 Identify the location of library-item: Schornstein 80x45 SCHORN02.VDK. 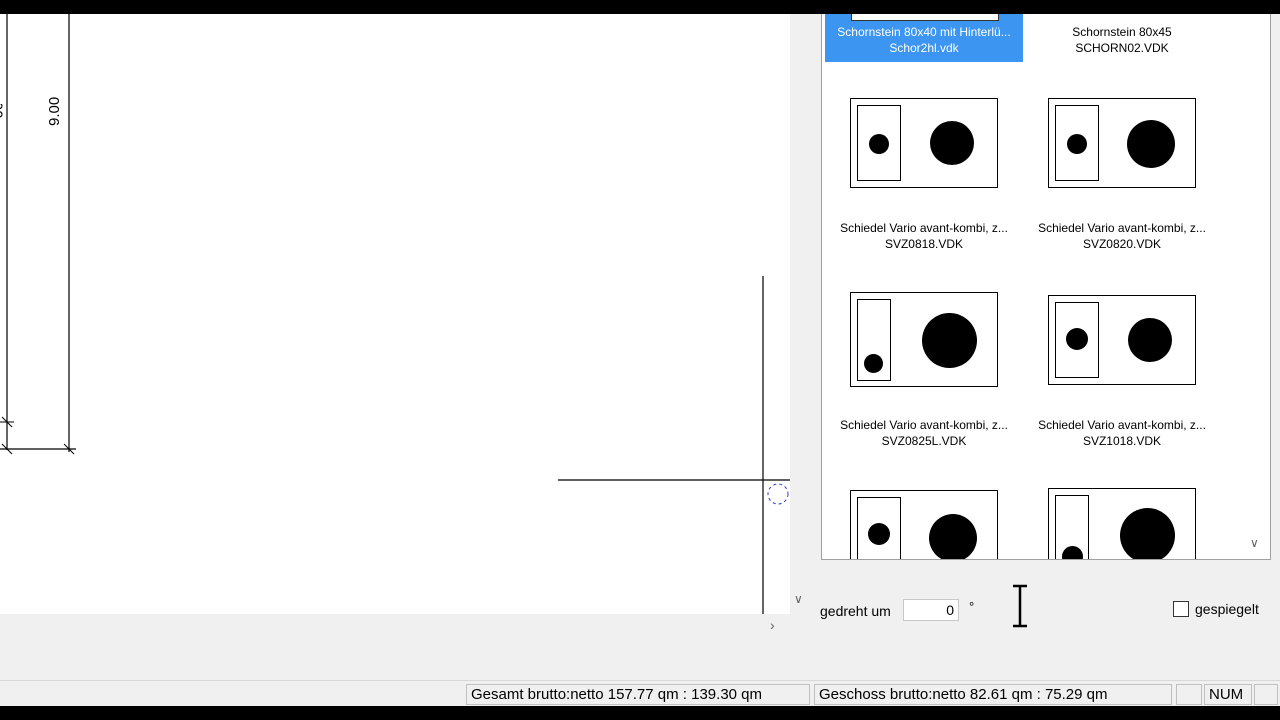
(1122, 38).